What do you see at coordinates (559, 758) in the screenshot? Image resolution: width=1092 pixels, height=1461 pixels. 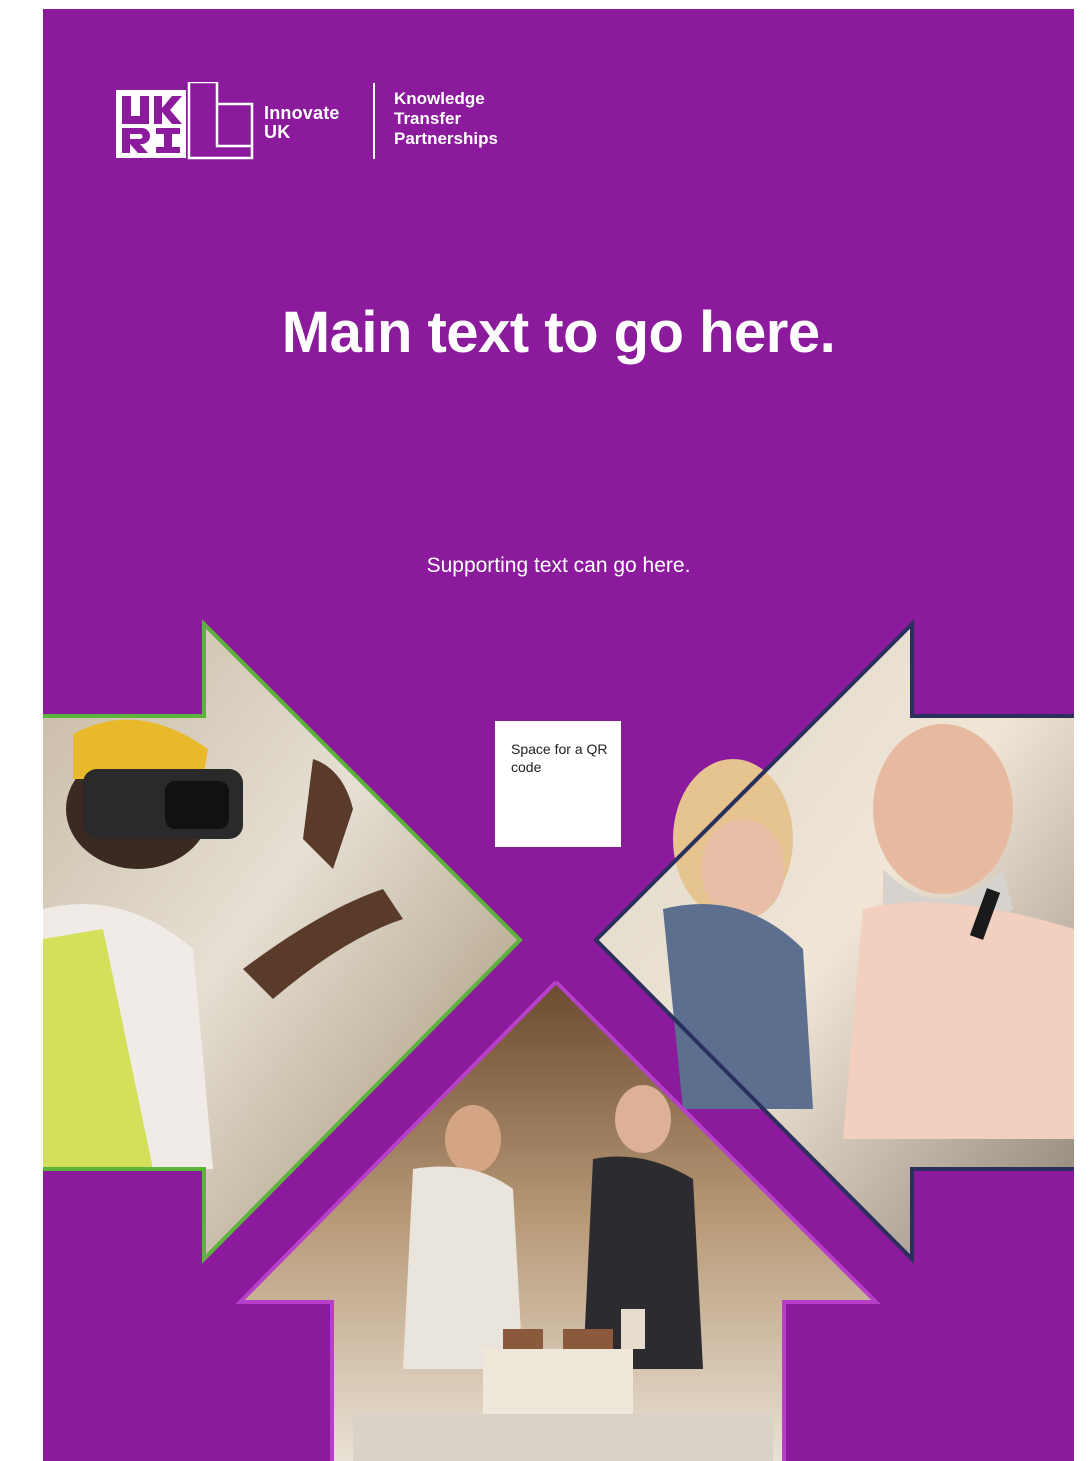 I see `qr-placeholder-label: Space for a QR code` at bounding box center [559, 758].